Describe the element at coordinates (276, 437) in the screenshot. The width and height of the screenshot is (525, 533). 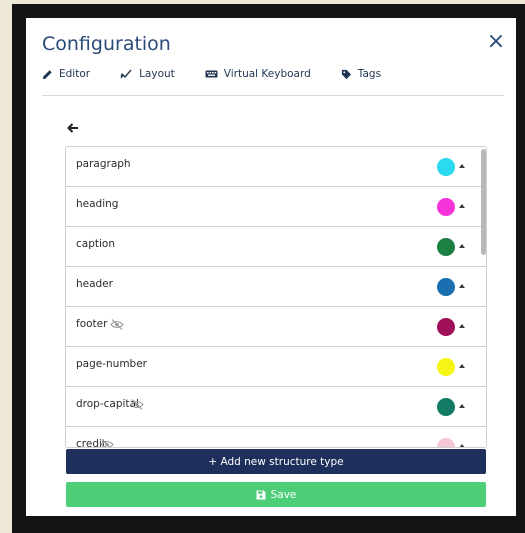
I see `structure-row: credit` at that location.